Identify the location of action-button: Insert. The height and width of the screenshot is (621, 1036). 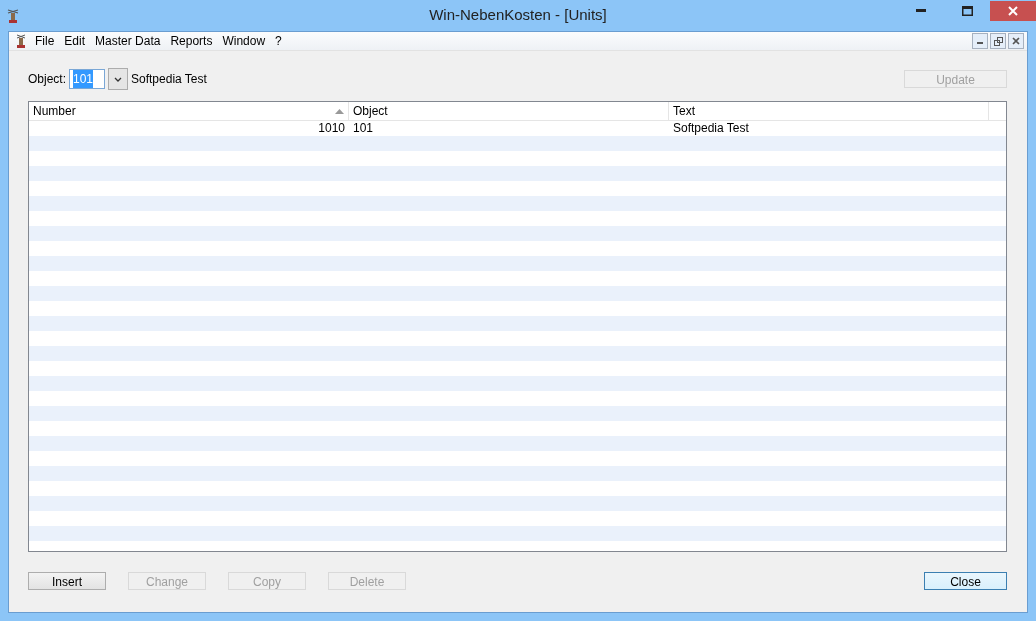
(67, 581).